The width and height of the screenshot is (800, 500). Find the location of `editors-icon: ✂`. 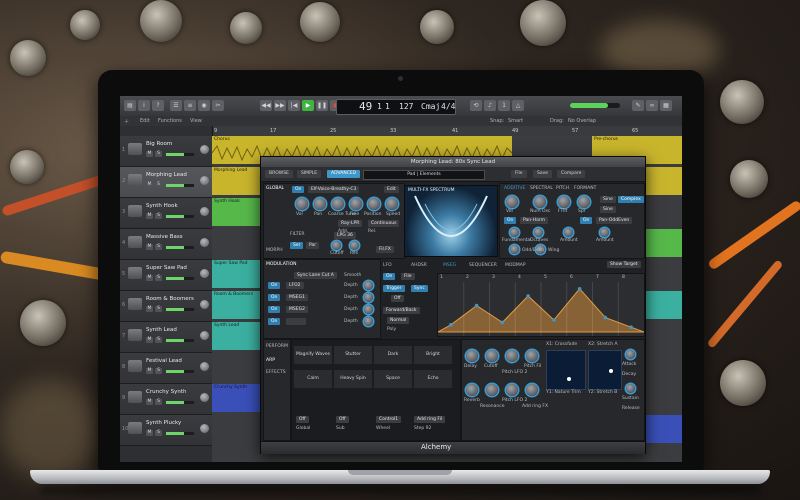

editors-icon: ✂ is located at coordinates (218, 105).